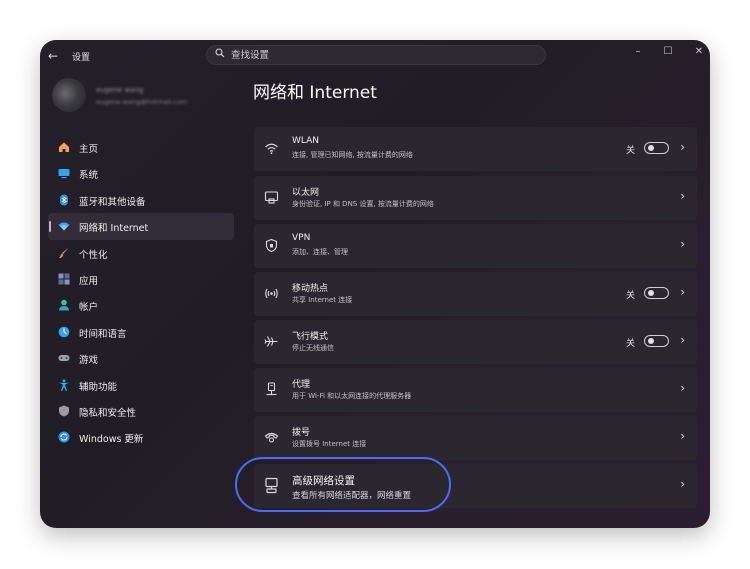 The width and height of the screenshot is (750, 569). I want to click on sidebar-item-label: 辅助功能, so click(98, 387).